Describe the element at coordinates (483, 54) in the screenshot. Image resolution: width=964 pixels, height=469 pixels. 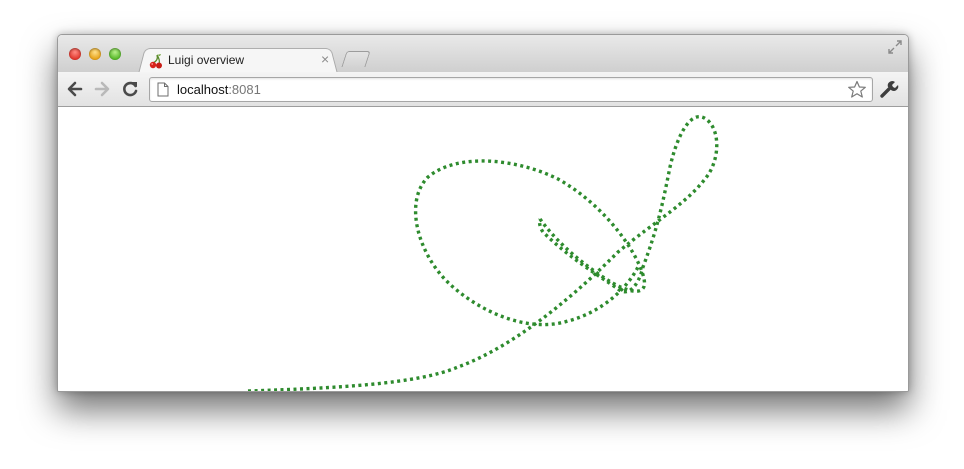
I see `title-bar: Luigi overview ×` at that location.